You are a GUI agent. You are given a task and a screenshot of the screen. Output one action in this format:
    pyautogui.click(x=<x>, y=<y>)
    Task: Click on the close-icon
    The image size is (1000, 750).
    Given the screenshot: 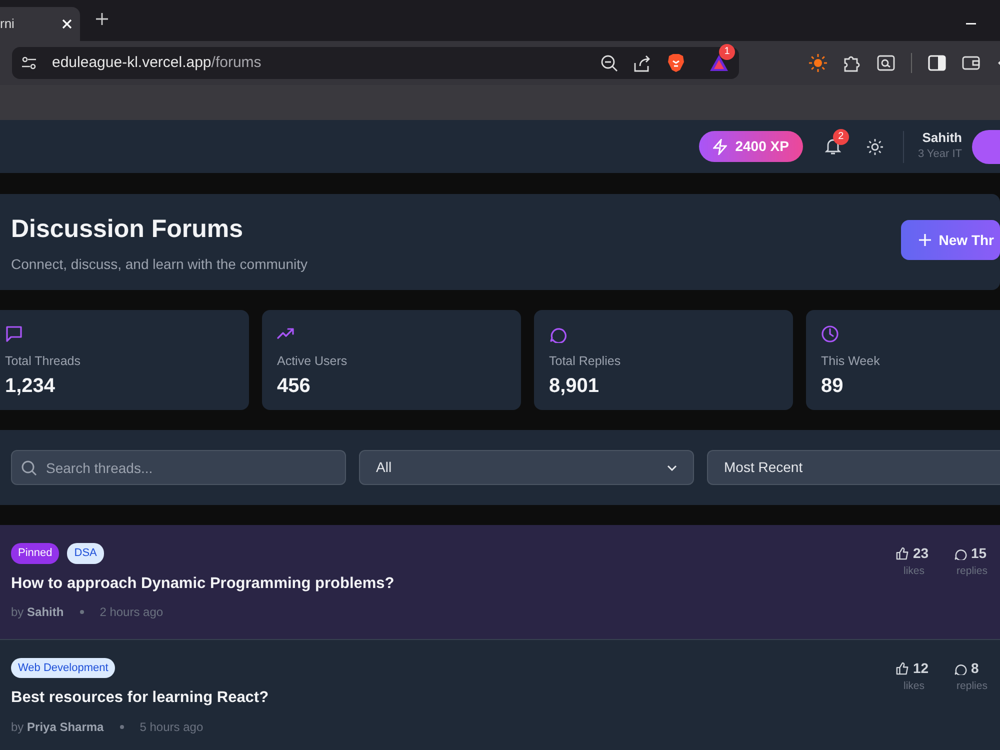 What is the action you would take?
    pyautogui.click(x=67, y=24)
    